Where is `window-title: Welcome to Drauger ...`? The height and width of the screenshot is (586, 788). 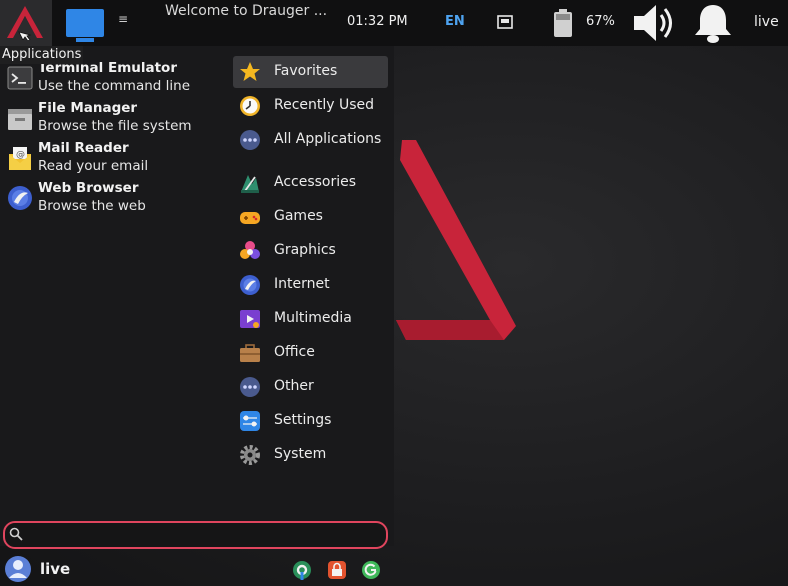 window-title: Welcome to Drauger ... is located at coordinates (246, 11).